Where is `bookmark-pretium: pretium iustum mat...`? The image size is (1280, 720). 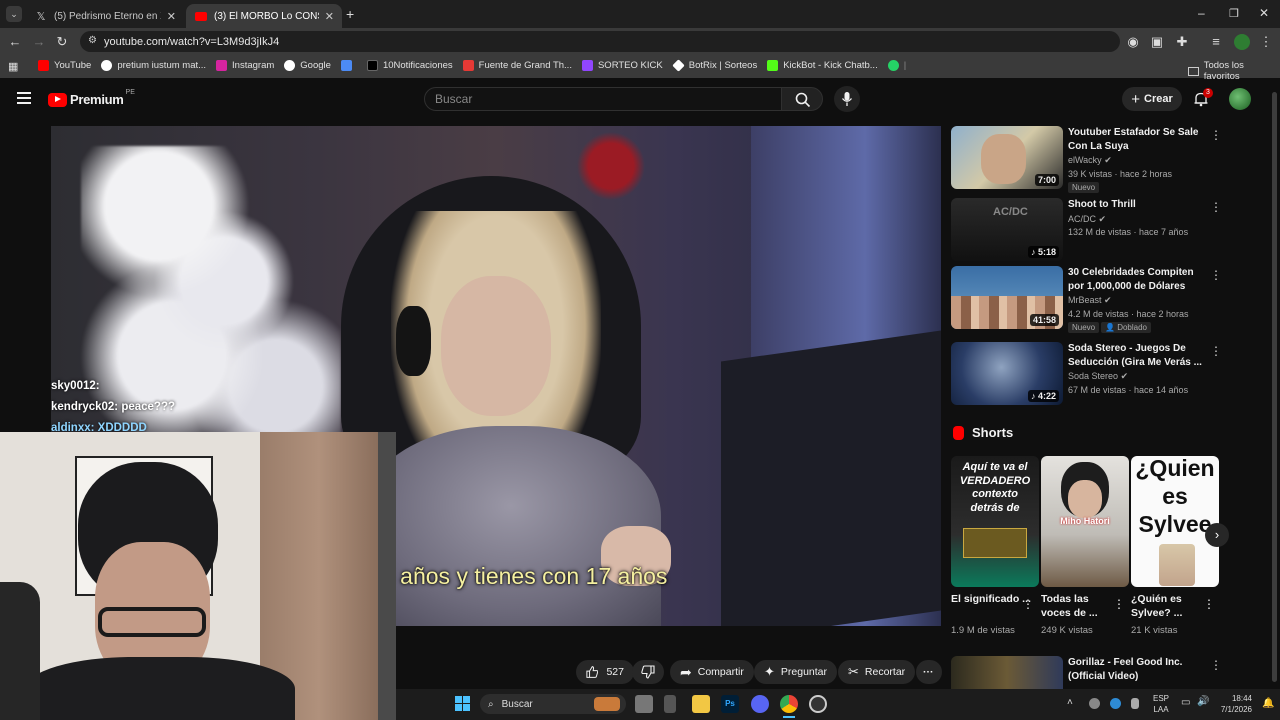 bookmark-pretium: pretium iustum mat... is located at coordinates (153, 65).